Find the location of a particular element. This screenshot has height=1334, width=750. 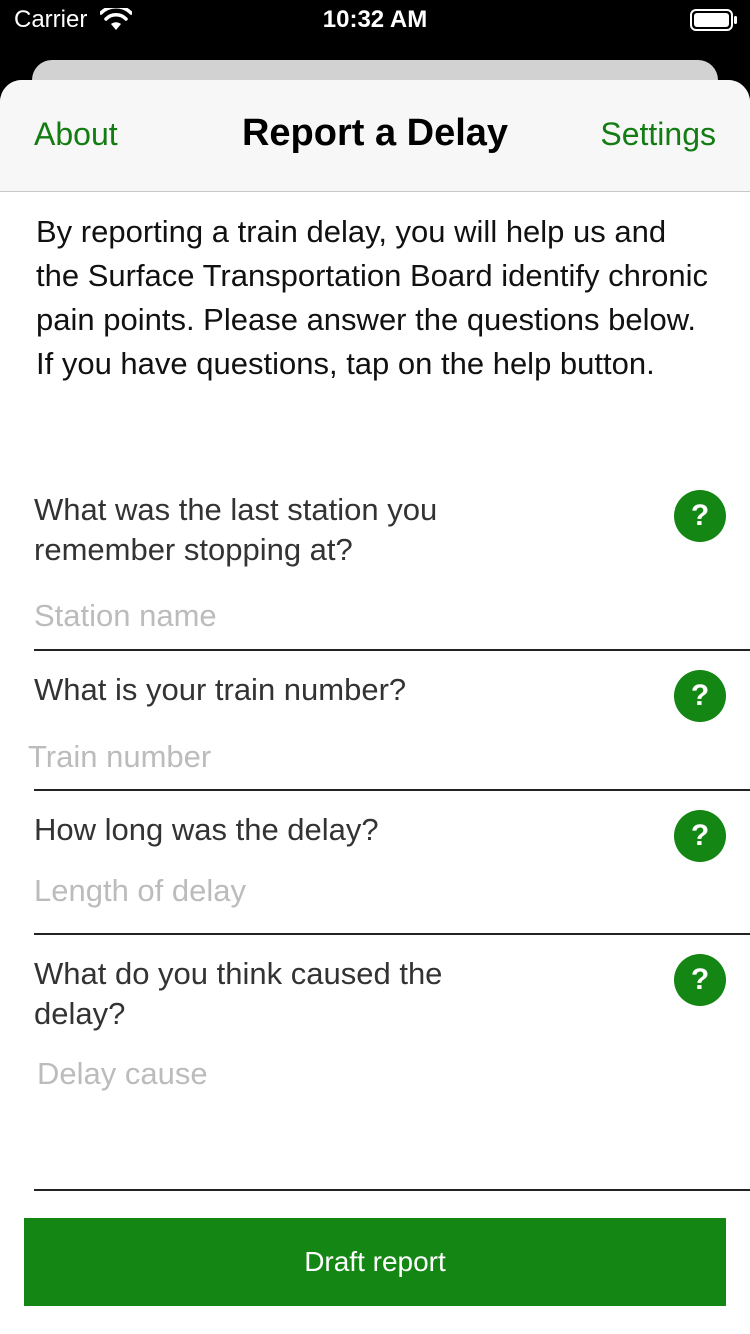

navigation-bar: About Report a Delay Settings is located at coordinates (375, 136).